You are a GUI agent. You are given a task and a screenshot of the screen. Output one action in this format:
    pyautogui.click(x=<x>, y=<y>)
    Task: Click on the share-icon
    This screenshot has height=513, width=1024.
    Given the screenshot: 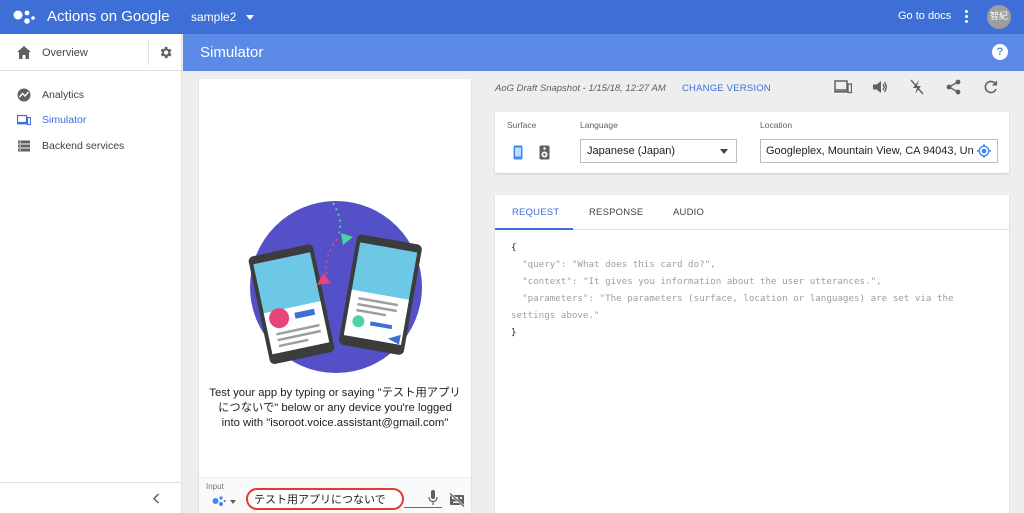 What is the action you would take?
    pyautogui.click(x=954, y=87)
    